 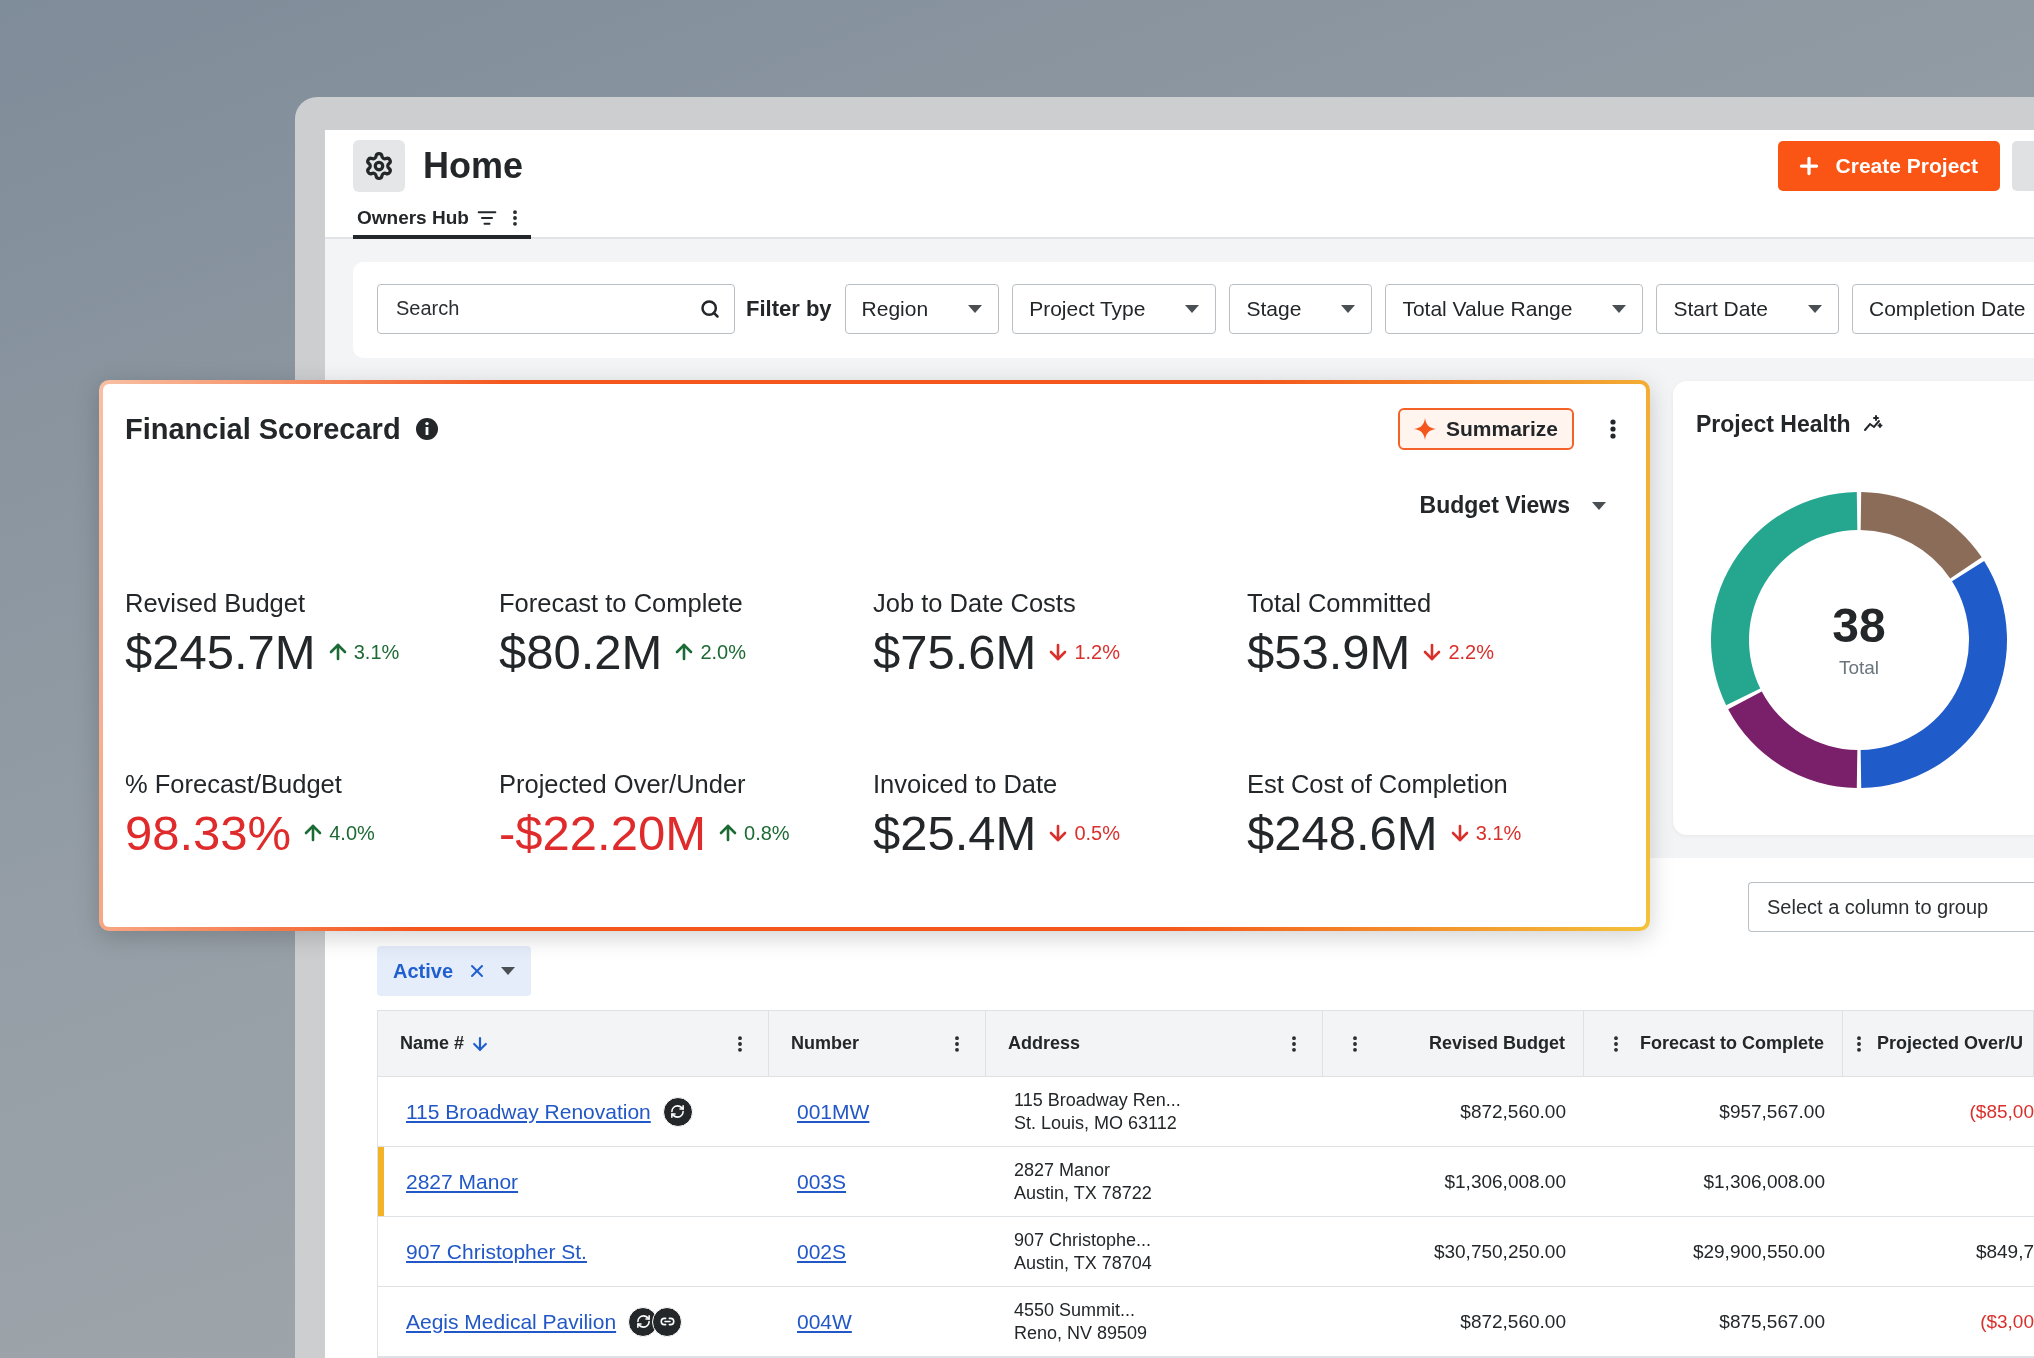 I want to click on metric-label: Projected Over/Under, so click(x=623, y=784).